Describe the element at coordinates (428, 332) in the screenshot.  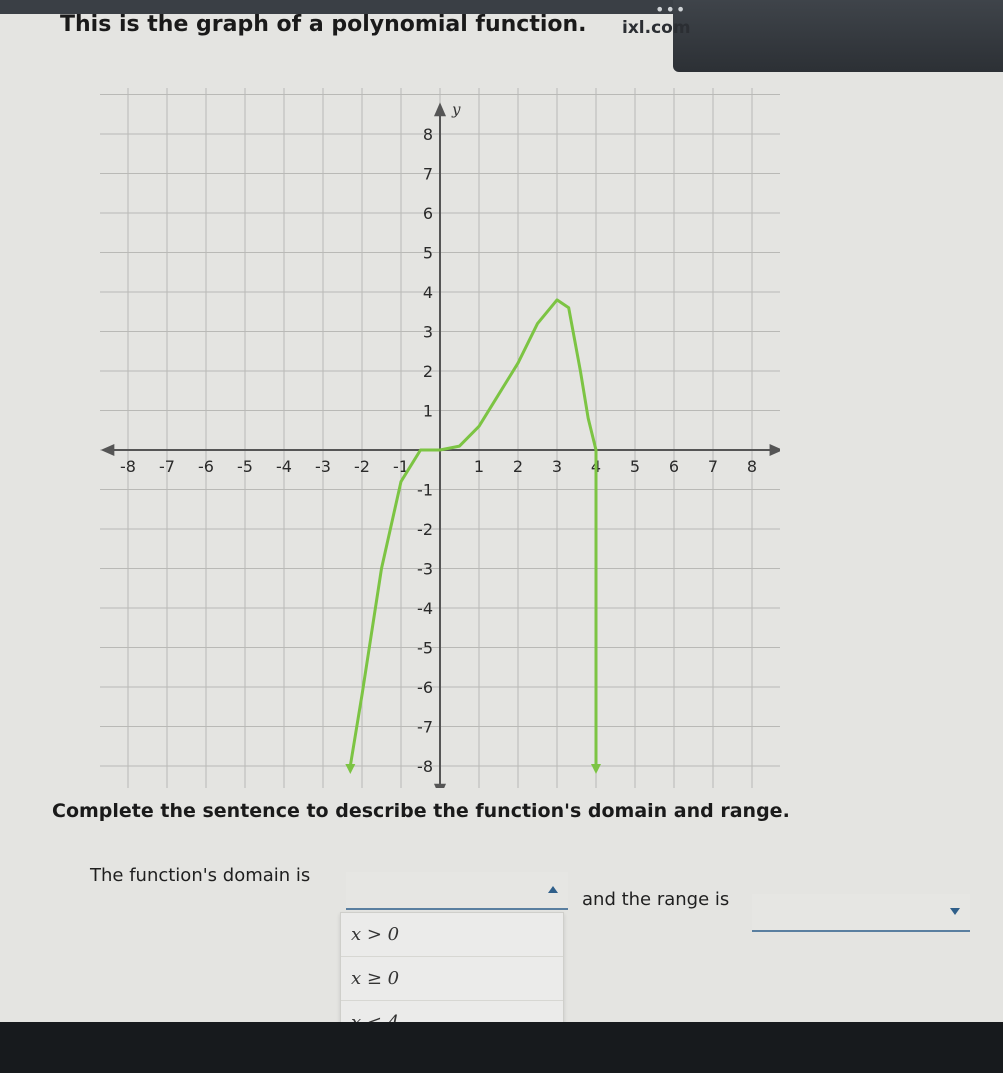
I see `y-tick-label: 3` at that location.